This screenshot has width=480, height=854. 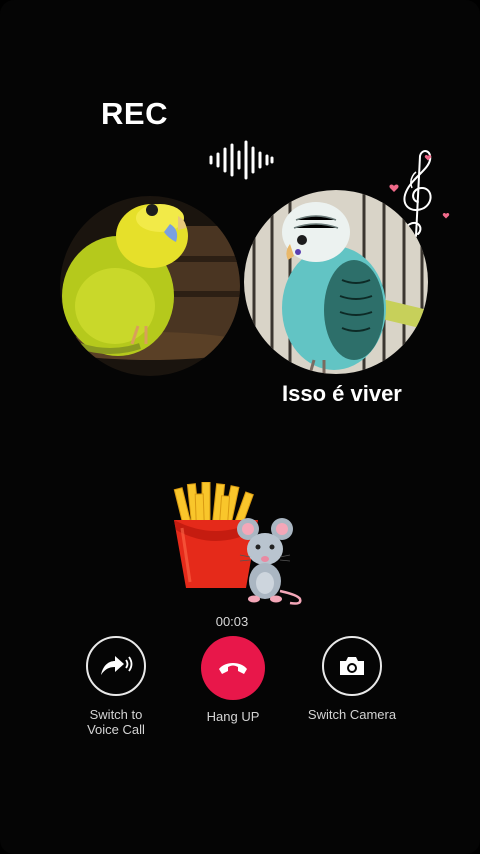 What do you see at coordinates (352, 714) in the screenshot?
I see `switch-camera-label: Switch Camera` at bounding box center [352, 714].